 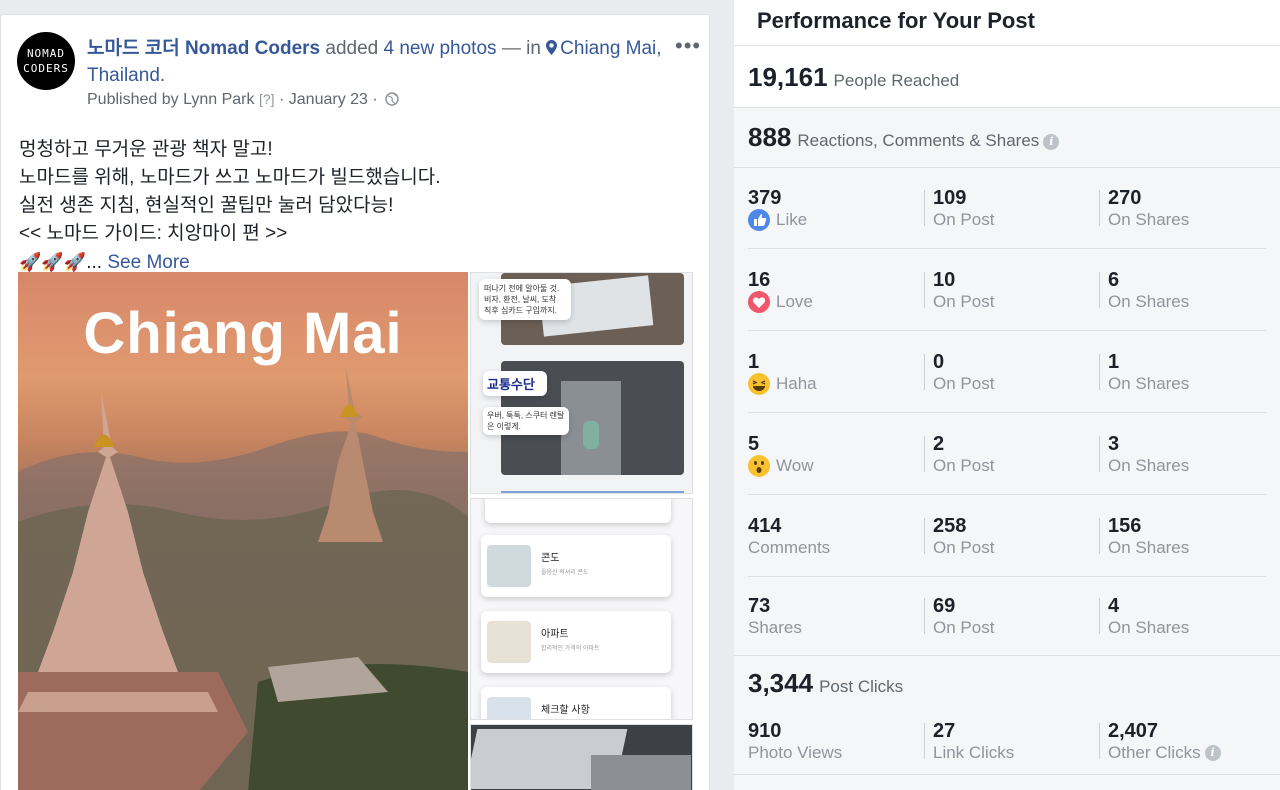 What do you see at coordinates (789, 537) in the screenshot?
I see `comments-total: 414 Comments` at bounding box center [789, 537].